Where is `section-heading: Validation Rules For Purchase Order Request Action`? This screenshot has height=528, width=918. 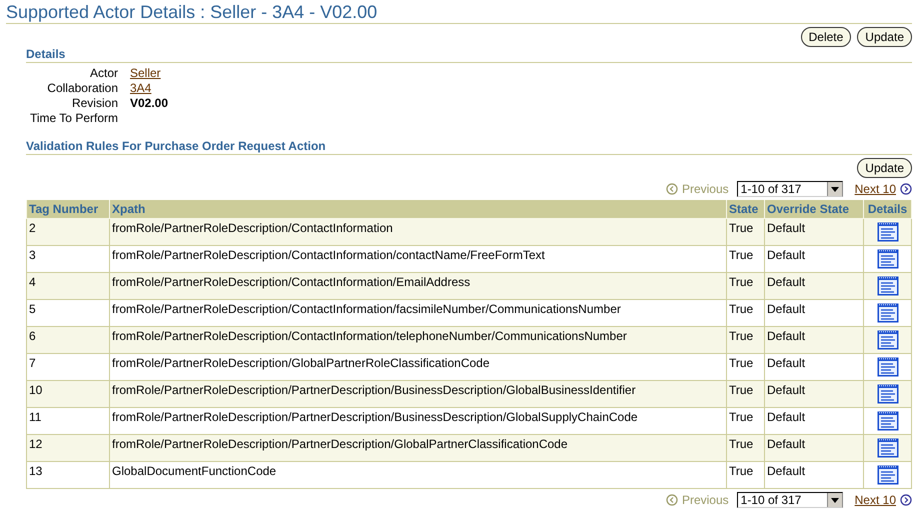 section-heading: Validation Rules For Purchase Order Request Action is located at coordinates (469, 147).